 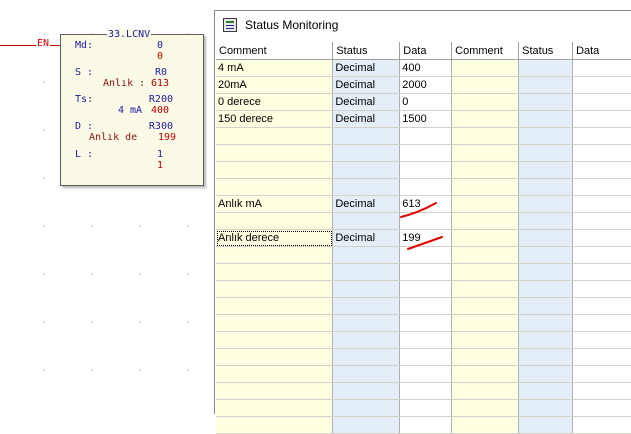 I want to click on annotation-layer, so click(x=421, y=226).